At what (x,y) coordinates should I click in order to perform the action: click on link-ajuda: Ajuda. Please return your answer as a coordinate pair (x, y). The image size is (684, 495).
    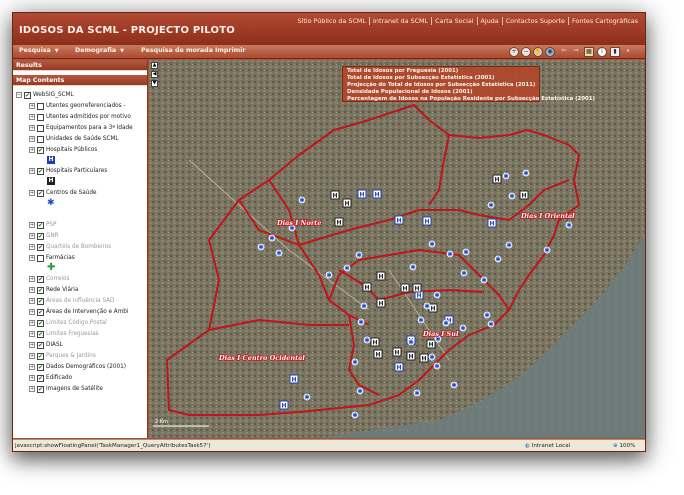
    Looking at the image, I should click on (489, 21).